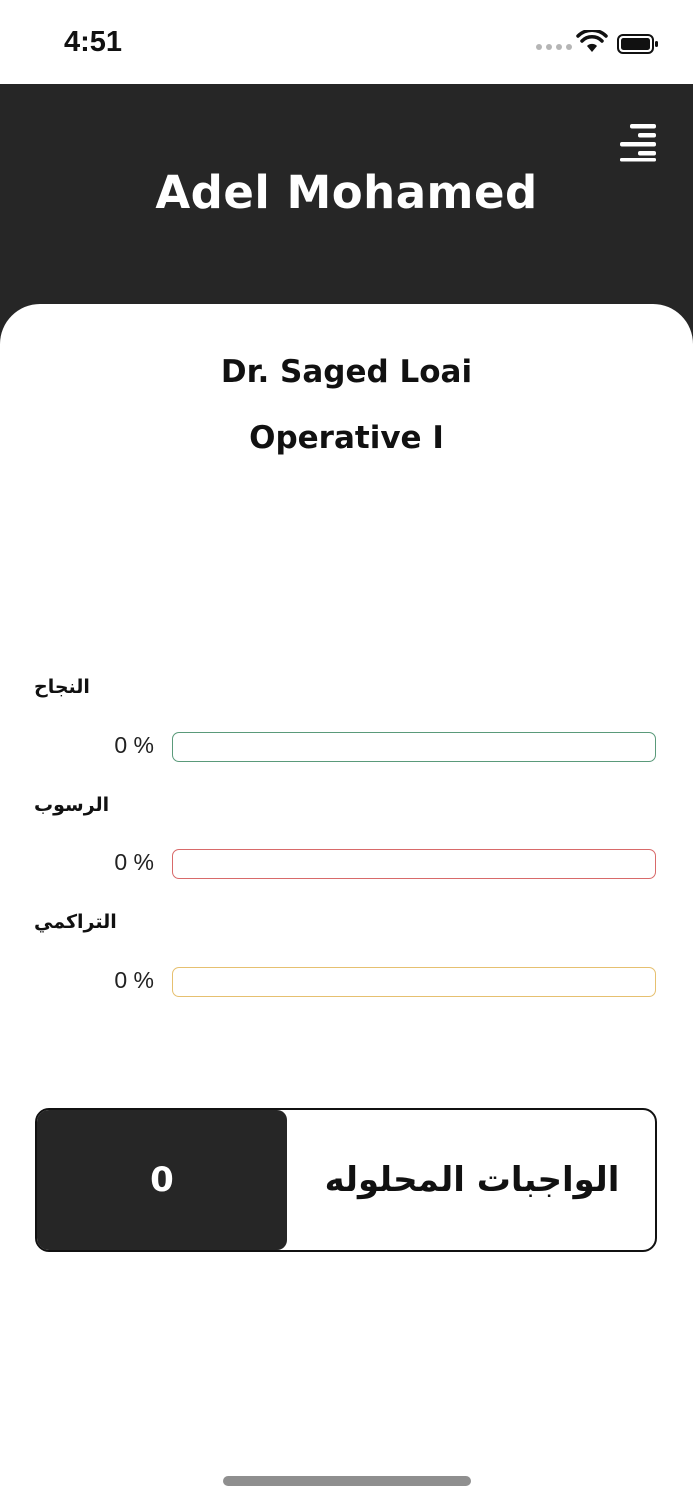 This screenshot has height=1500, width=693. I want to click on cumulative-progress-bar, so click(414, 982).